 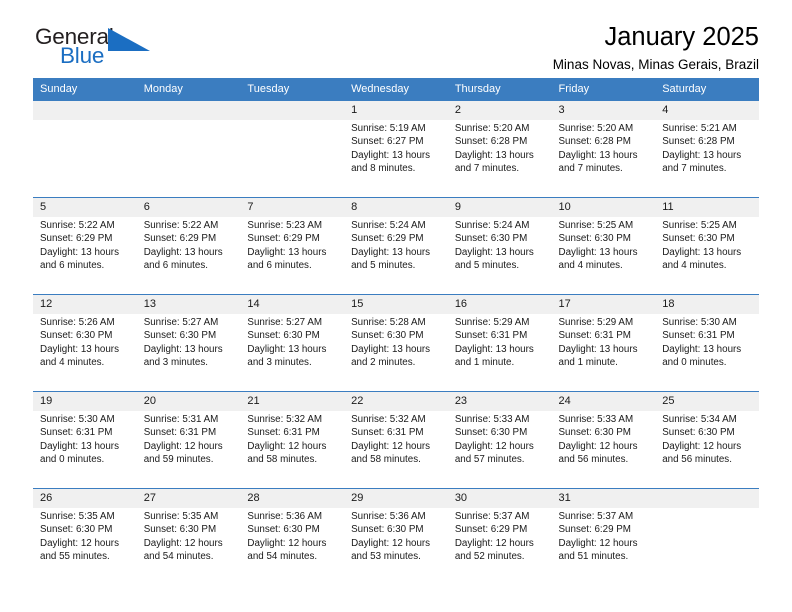 What do you see at coordinates (396, 110) in the screenshot?
I see `week-1-daynumbers: 1 2 3 4` at bounding box center [396, 110].